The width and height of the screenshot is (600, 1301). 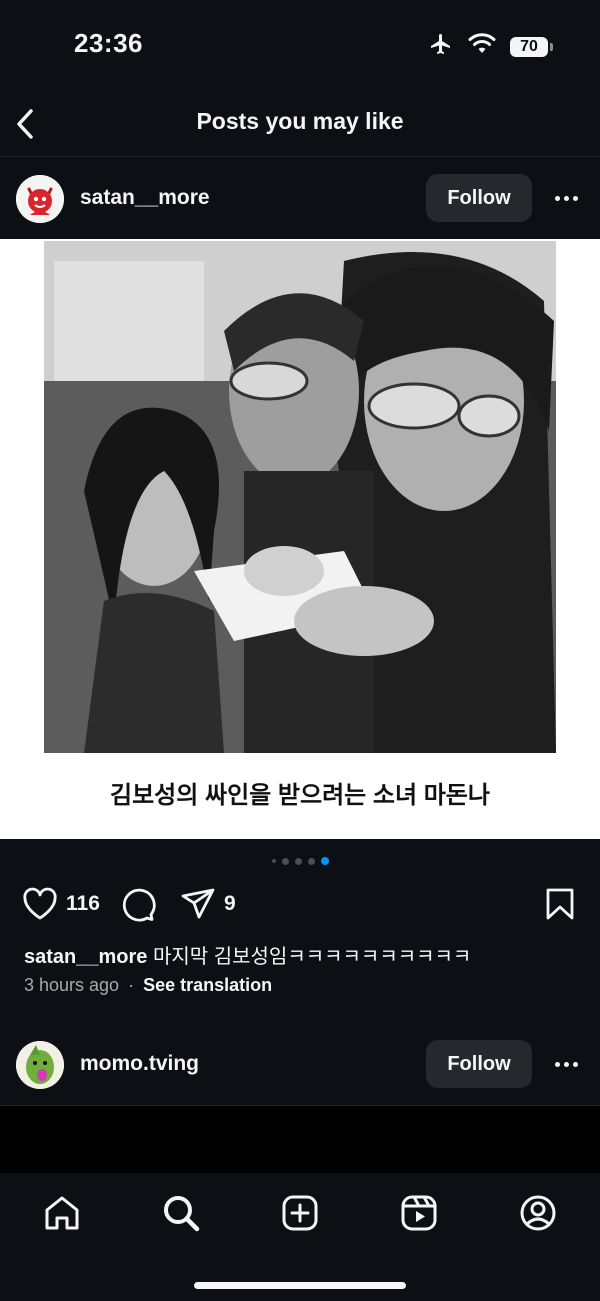 I want to click on post-username: momo.tving, so click(x=139, y=1064).